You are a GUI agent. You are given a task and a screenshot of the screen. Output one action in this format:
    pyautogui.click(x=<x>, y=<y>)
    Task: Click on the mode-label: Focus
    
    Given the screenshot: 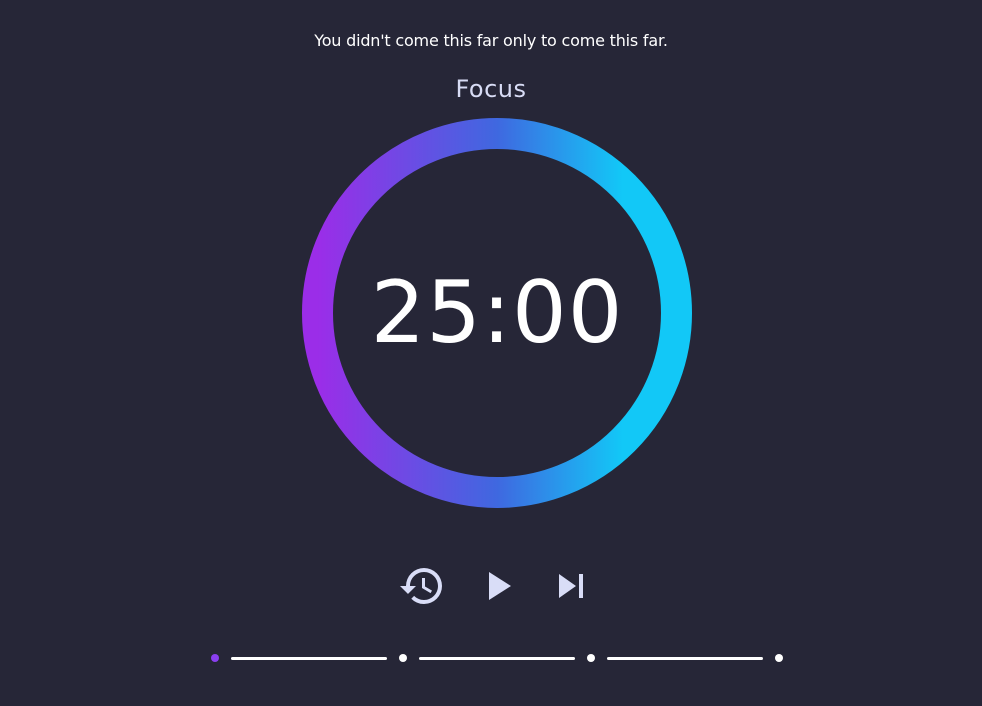 What is the action you would take?
    pyautogui.click(x=491, y=89)
    